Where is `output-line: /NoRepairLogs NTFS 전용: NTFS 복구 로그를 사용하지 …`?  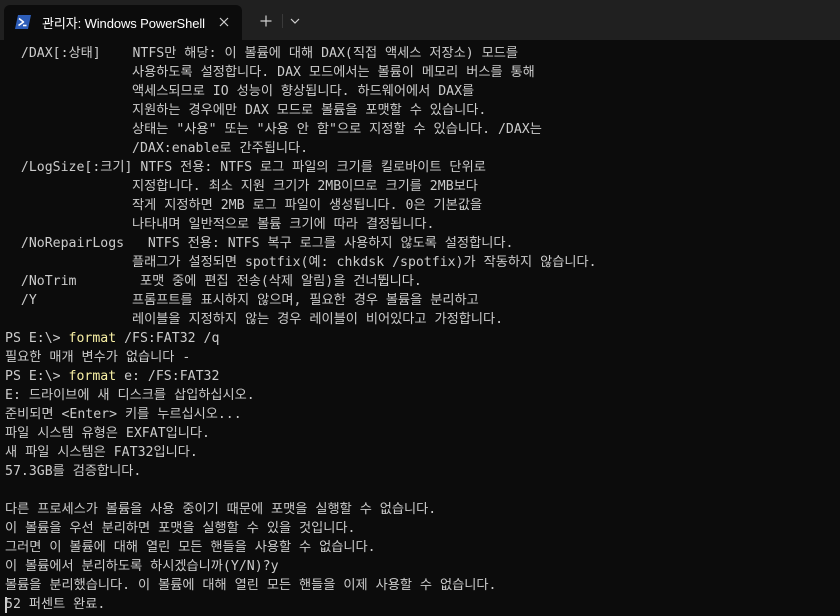 output-line: /NoRepairLogs NTFS 전용: NTFS 복구 로그를 사용하지 … is located at coordinates (259, 243).